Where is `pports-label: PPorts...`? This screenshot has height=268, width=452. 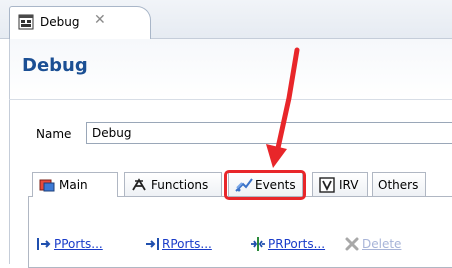 pports-label: PPorts... is located at coordinates (78, 244).